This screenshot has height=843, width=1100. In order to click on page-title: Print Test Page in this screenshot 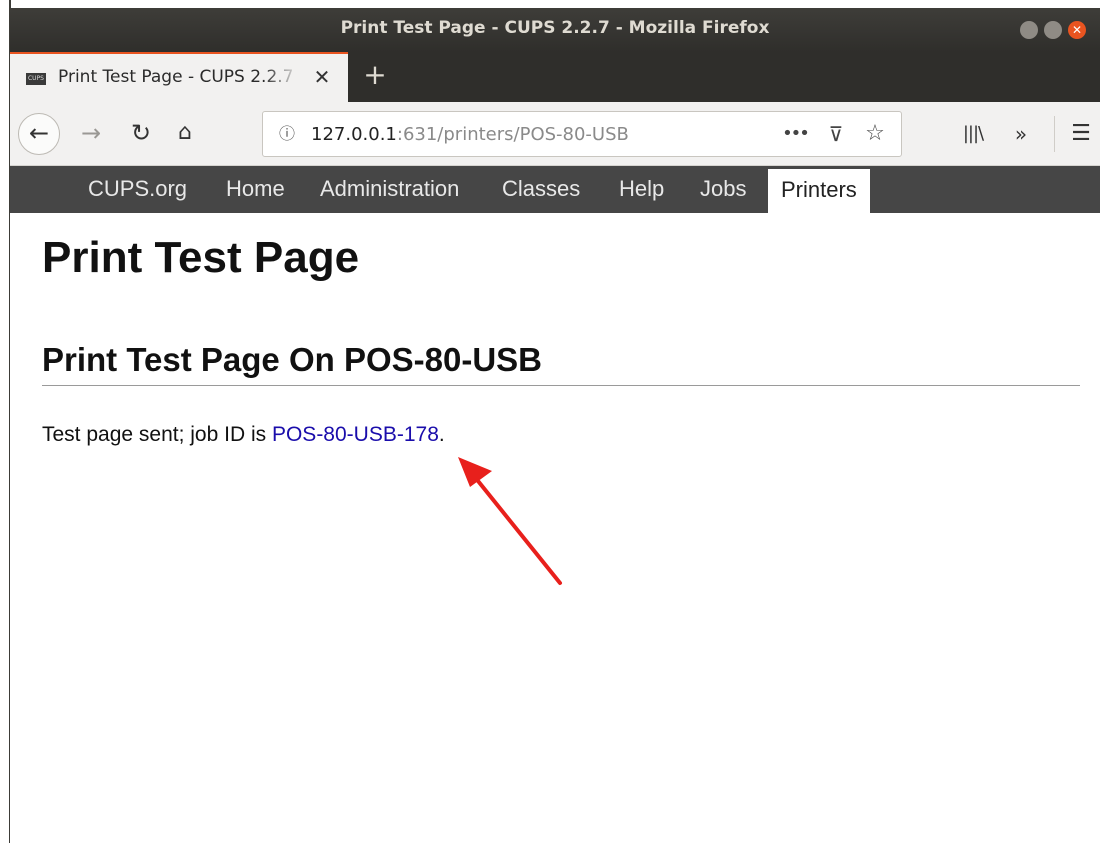, I will do `click(201, 257)`.